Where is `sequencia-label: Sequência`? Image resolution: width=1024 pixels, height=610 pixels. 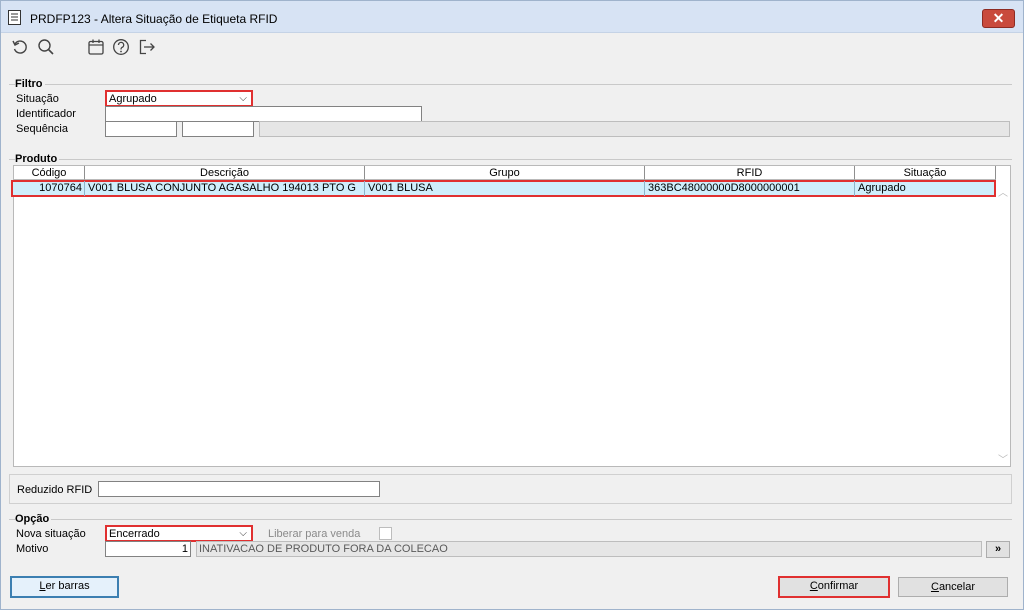 sequencia-label: Sequência is located at coordinates (42, 129).